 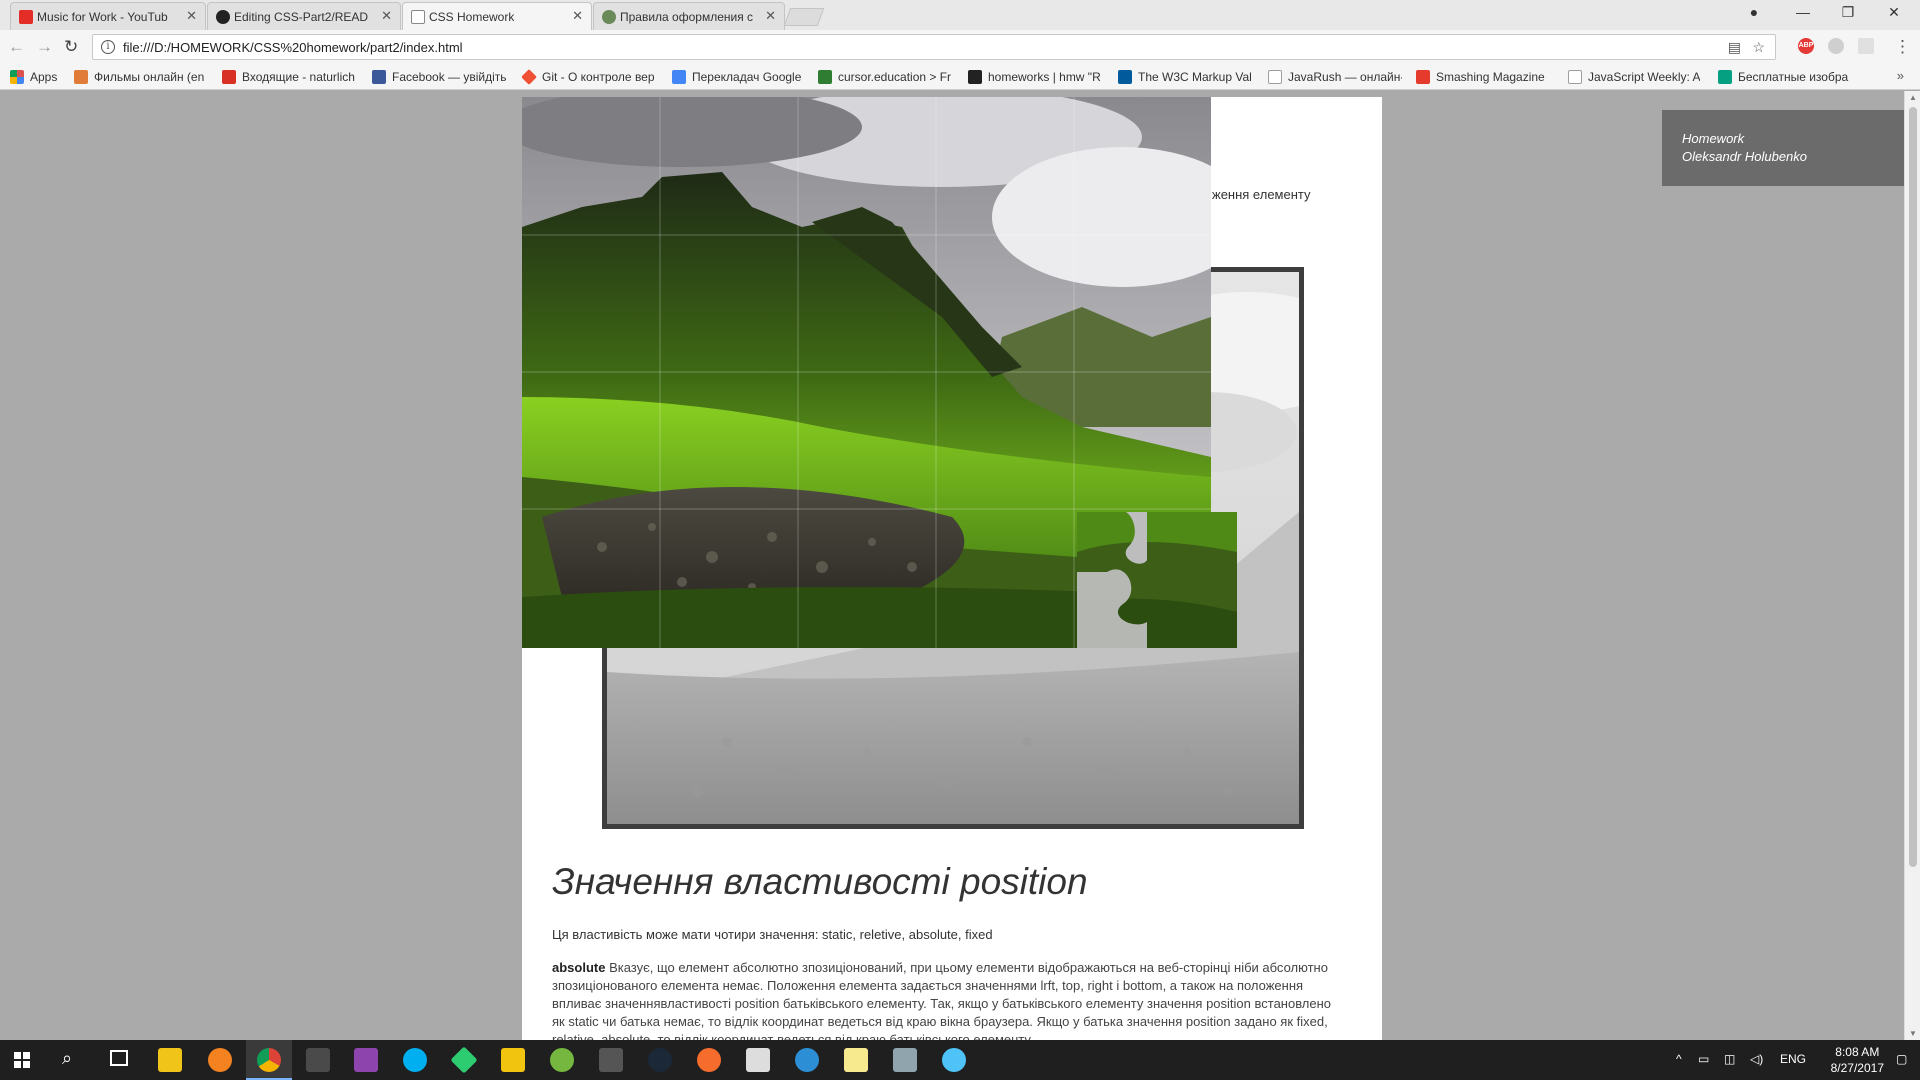 I want to click on language-indicator: ENG, so click(x=1793, y=1059).